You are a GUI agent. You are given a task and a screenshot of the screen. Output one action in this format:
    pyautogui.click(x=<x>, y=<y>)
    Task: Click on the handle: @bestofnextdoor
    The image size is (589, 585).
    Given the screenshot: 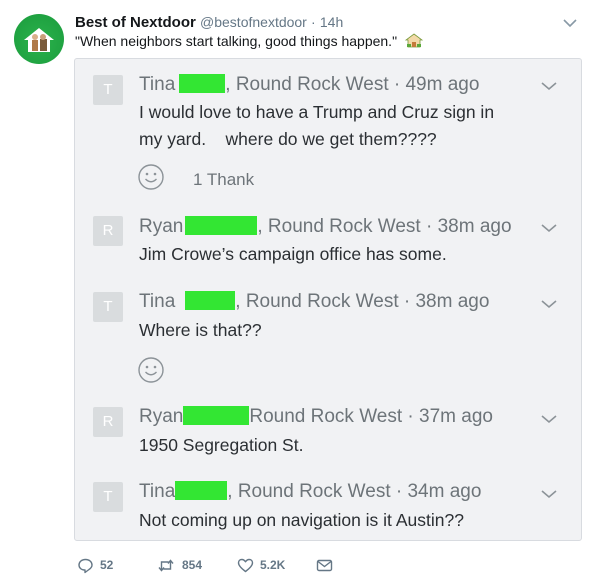 What is the action you would take?
    pyautogui.click(x=253, y=22)
    